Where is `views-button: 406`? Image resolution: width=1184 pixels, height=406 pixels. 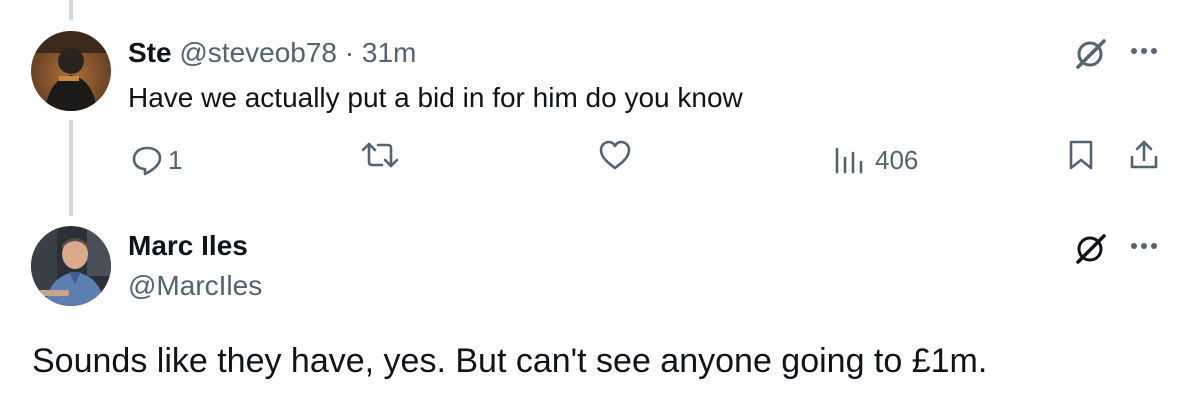 views-button: 406 is located at coordinates (875, 160).